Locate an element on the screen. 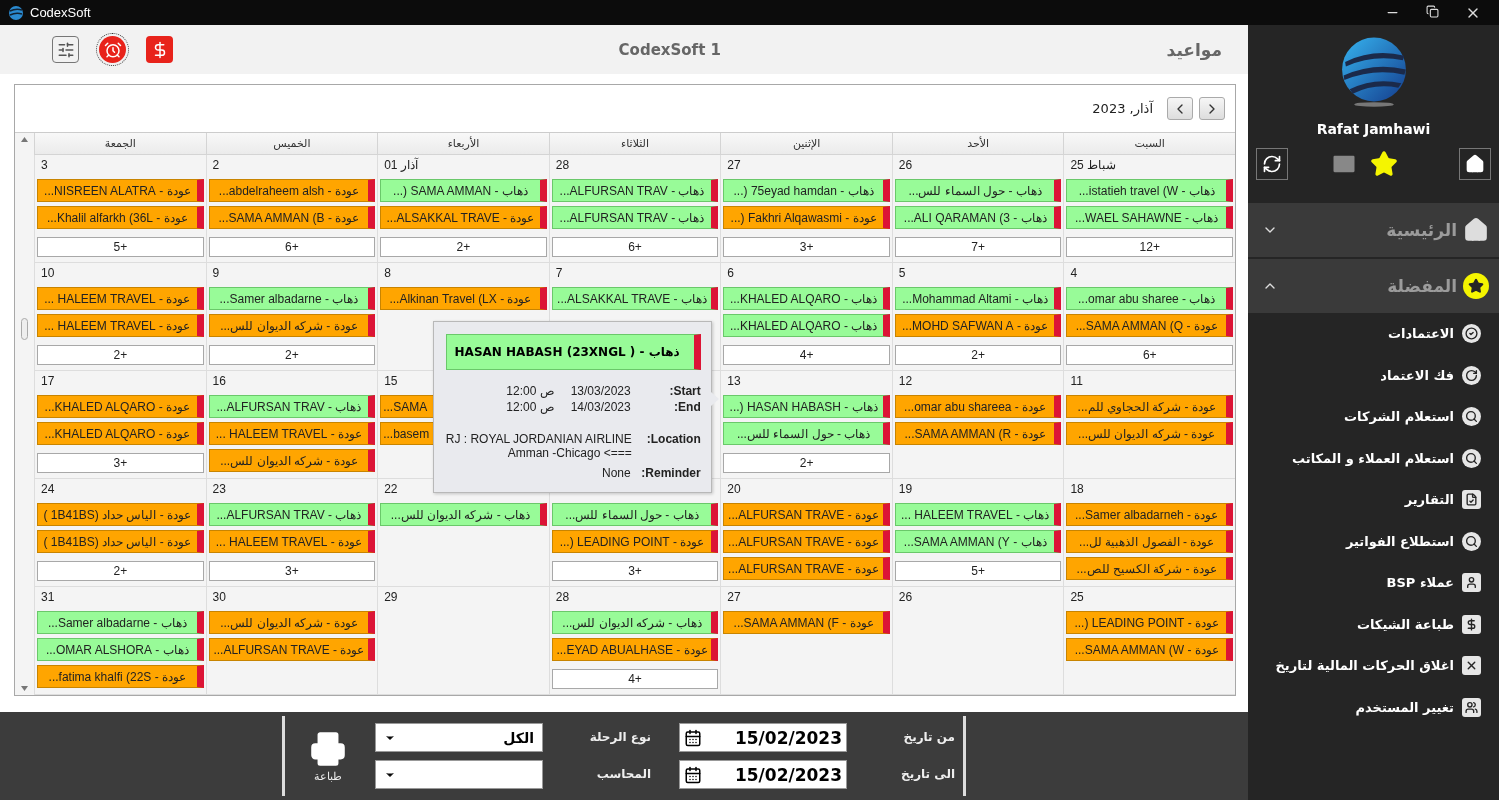  accountant-select is located at coordinates (459, 774).